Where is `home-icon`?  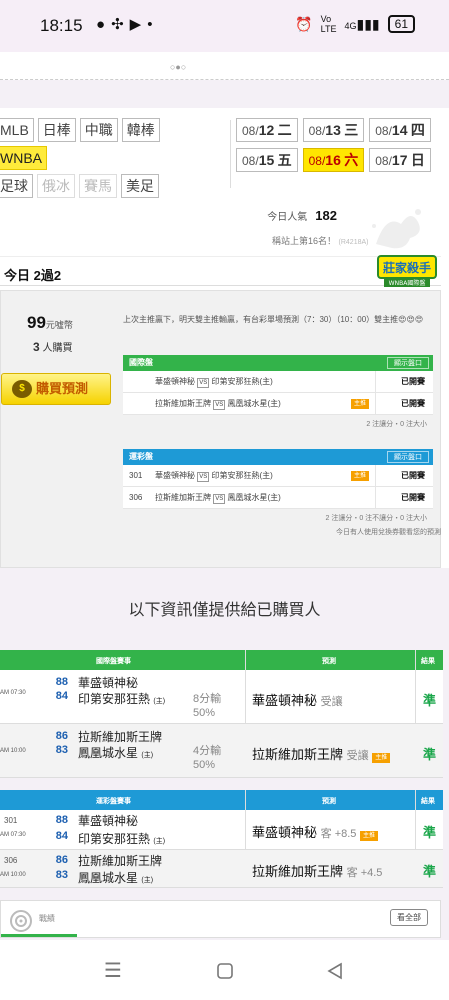 home-icon is located at coordinates (225, 971).